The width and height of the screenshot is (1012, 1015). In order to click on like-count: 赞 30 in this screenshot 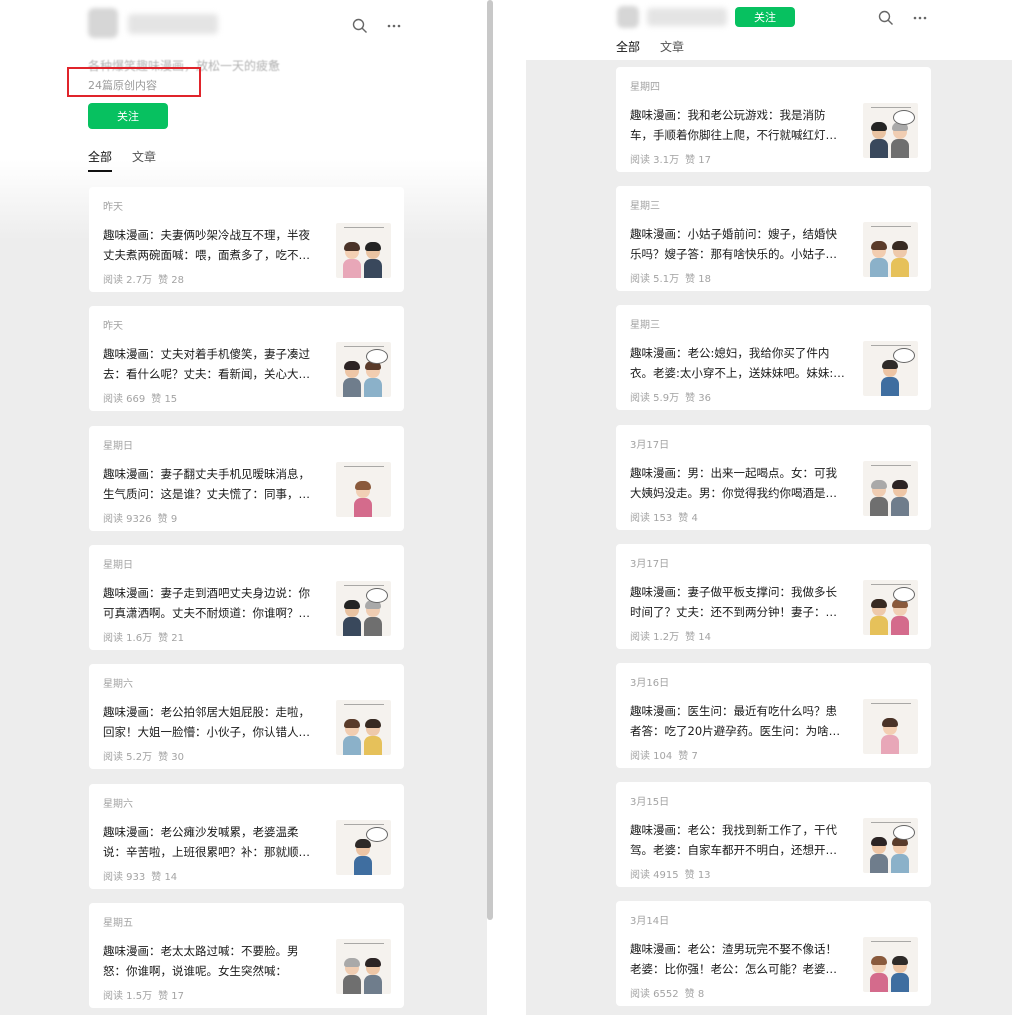, I will do `click(171, 757)`.